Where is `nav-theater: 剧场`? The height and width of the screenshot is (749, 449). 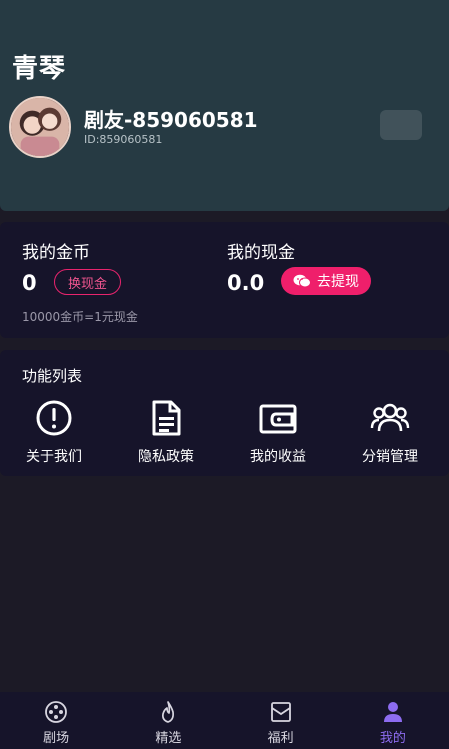
nav-theater: 剧场 is located at coordinates (56, 720).